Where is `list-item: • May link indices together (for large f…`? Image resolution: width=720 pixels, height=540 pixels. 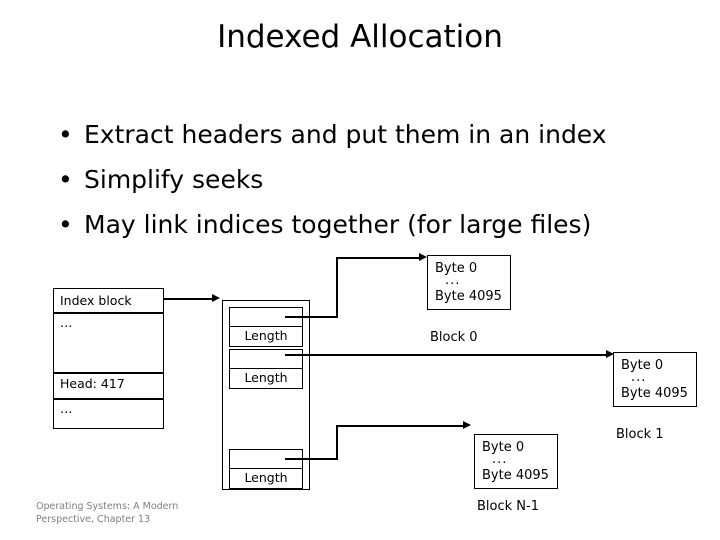 list-item: • May link indices together (for large f… is located at coordinates (368, 224).